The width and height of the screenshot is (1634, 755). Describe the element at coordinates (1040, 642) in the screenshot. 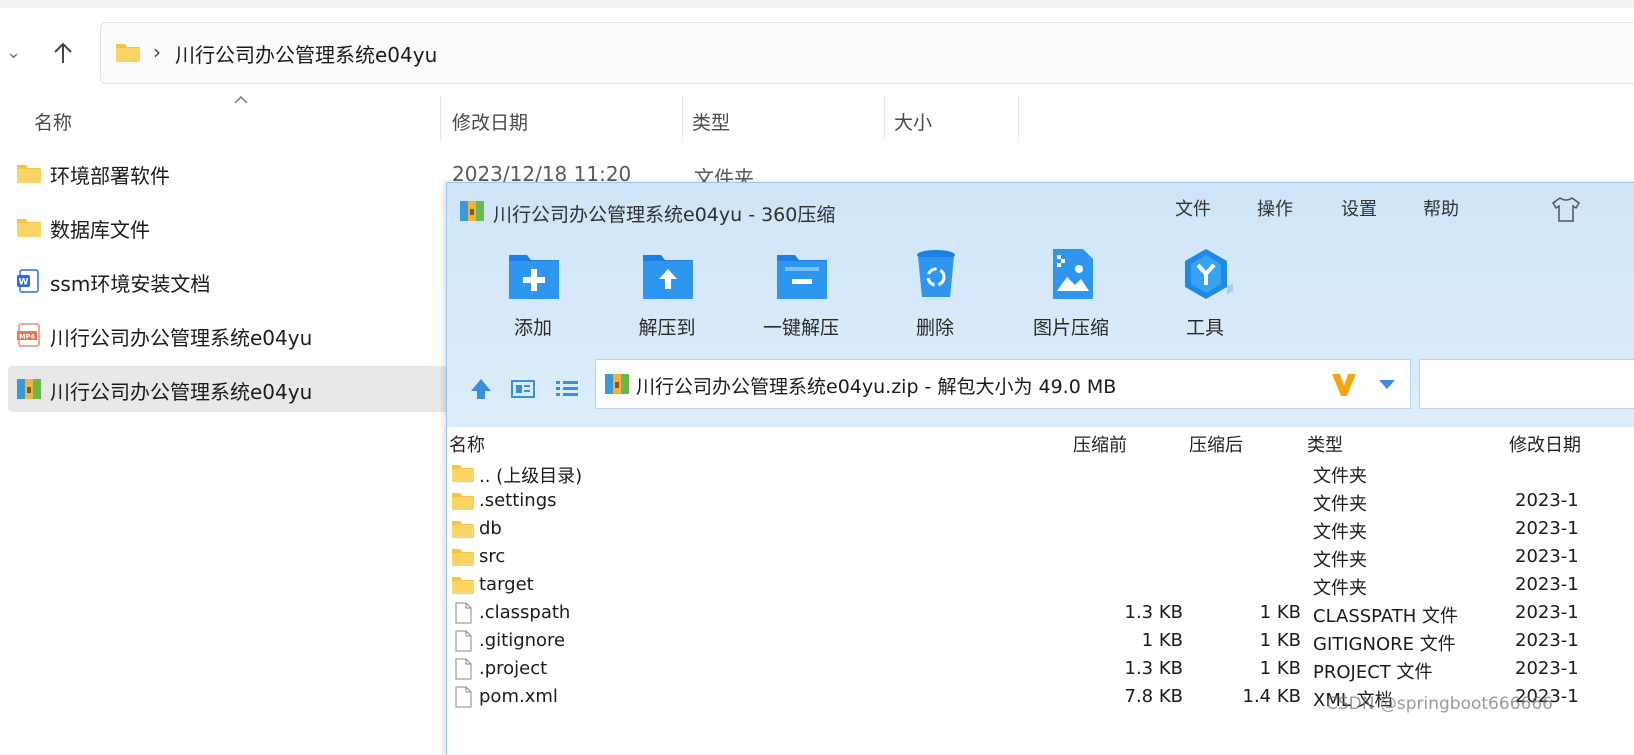

I see `archive-row: .gitignore 1 KB 1 KB GITIGNORE 文件 2023-1` at that location.